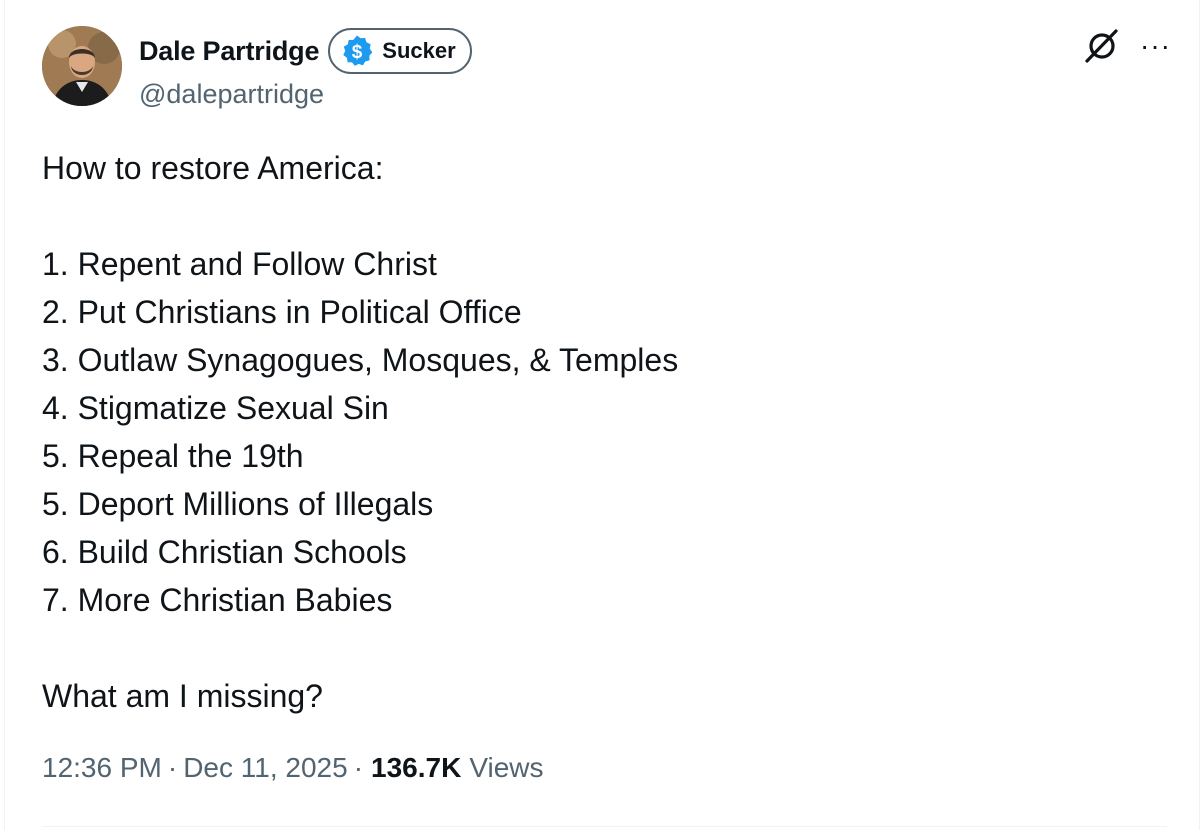  I want to click on tweet-text-line: 2. Put Christians in Political Office, so click(282, 312).